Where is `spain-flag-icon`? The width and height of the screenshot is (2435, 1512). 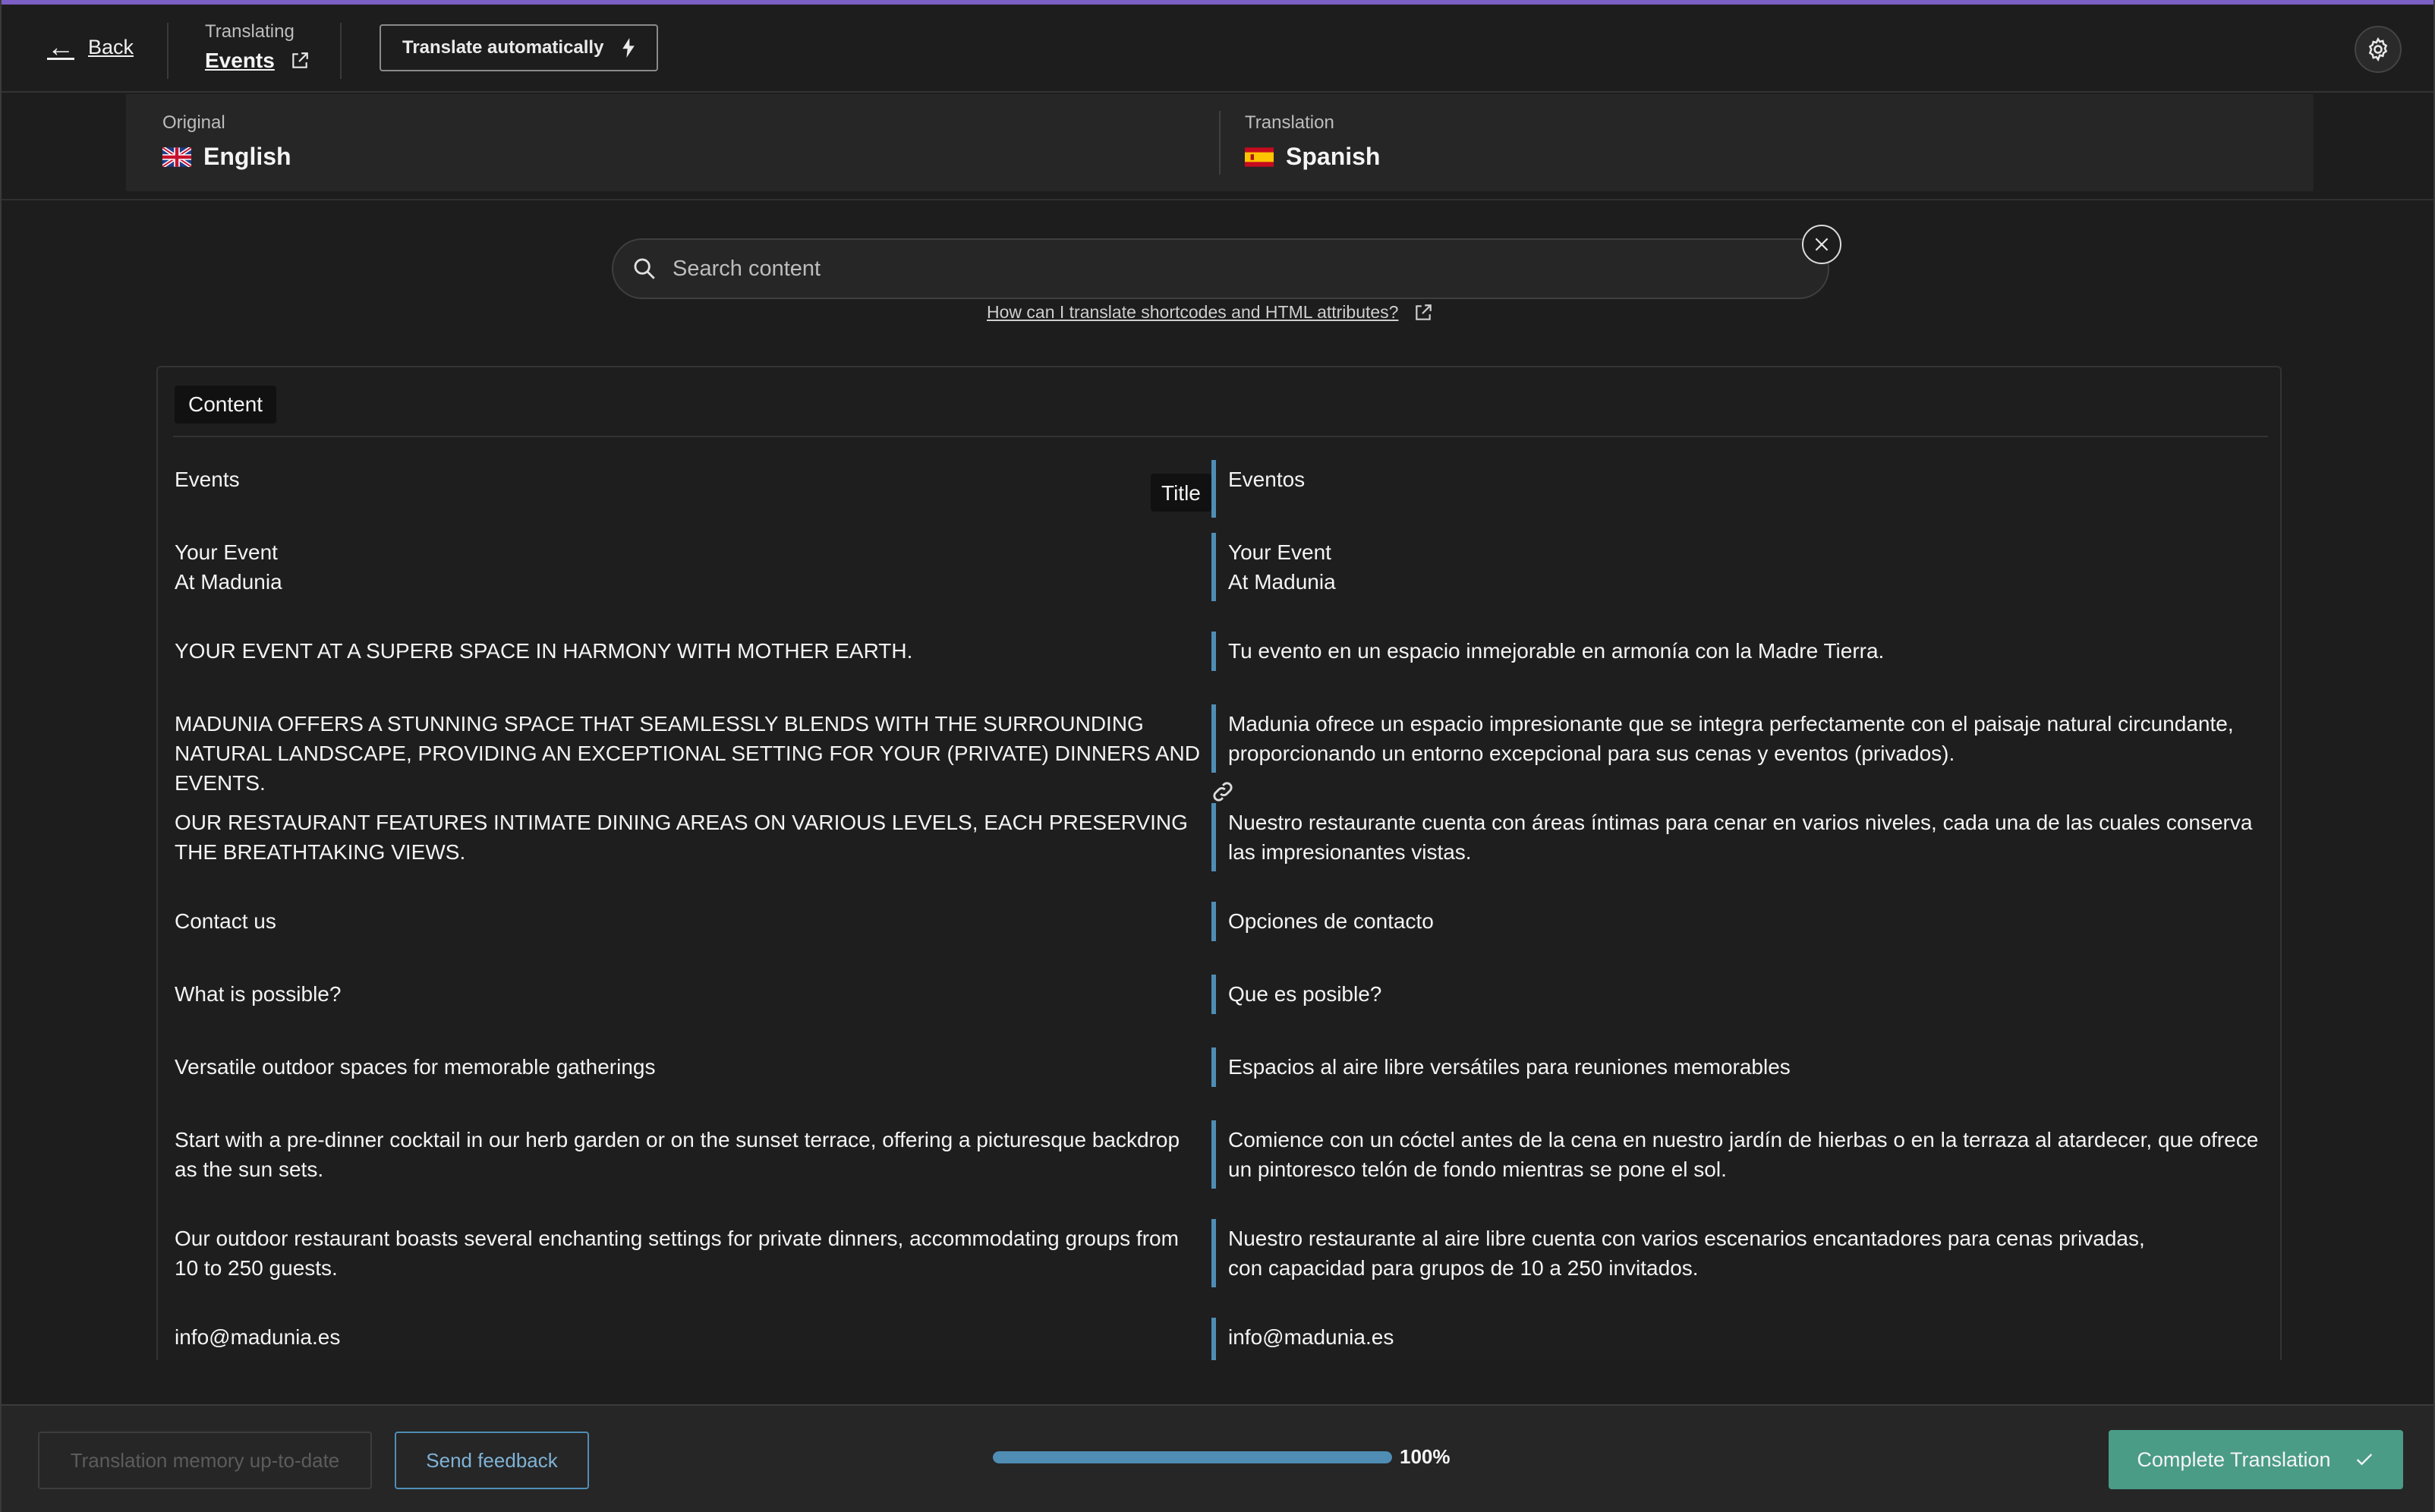 spain-flag-icon is located at coordinates (1259, 156).